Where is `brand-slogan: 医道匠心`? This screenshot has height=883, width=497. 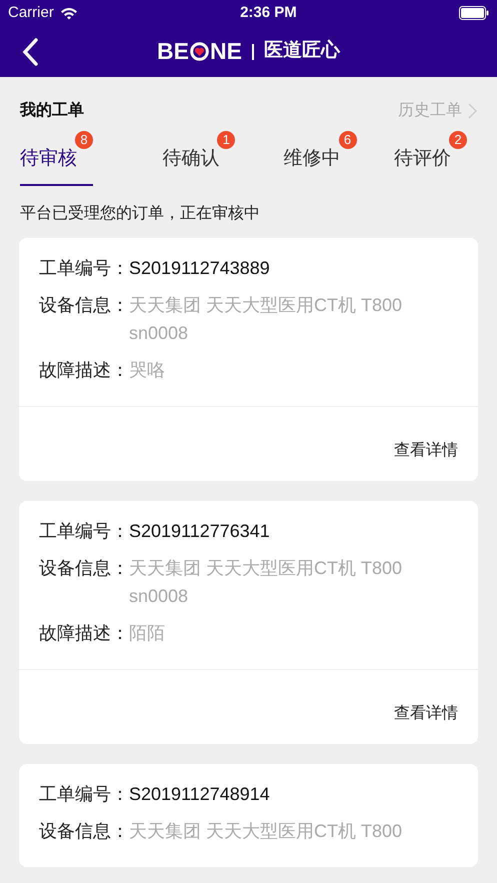 brand-slogan: 医道匠心 is located at coordinates (302, 51).